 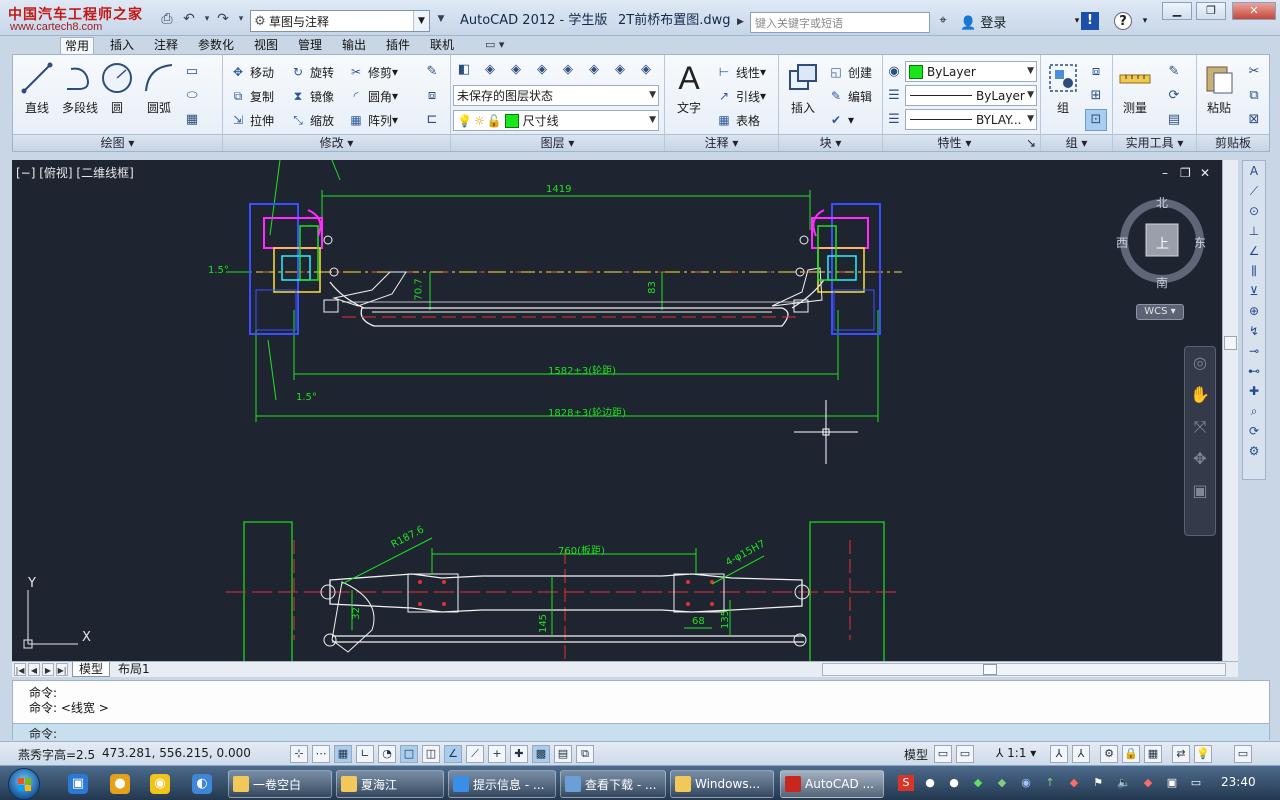 What do you see at coordinates (1096, 72) in the screenshot?
I see `ungroup-icon: ⧈` at bounding box center [1096, 72].